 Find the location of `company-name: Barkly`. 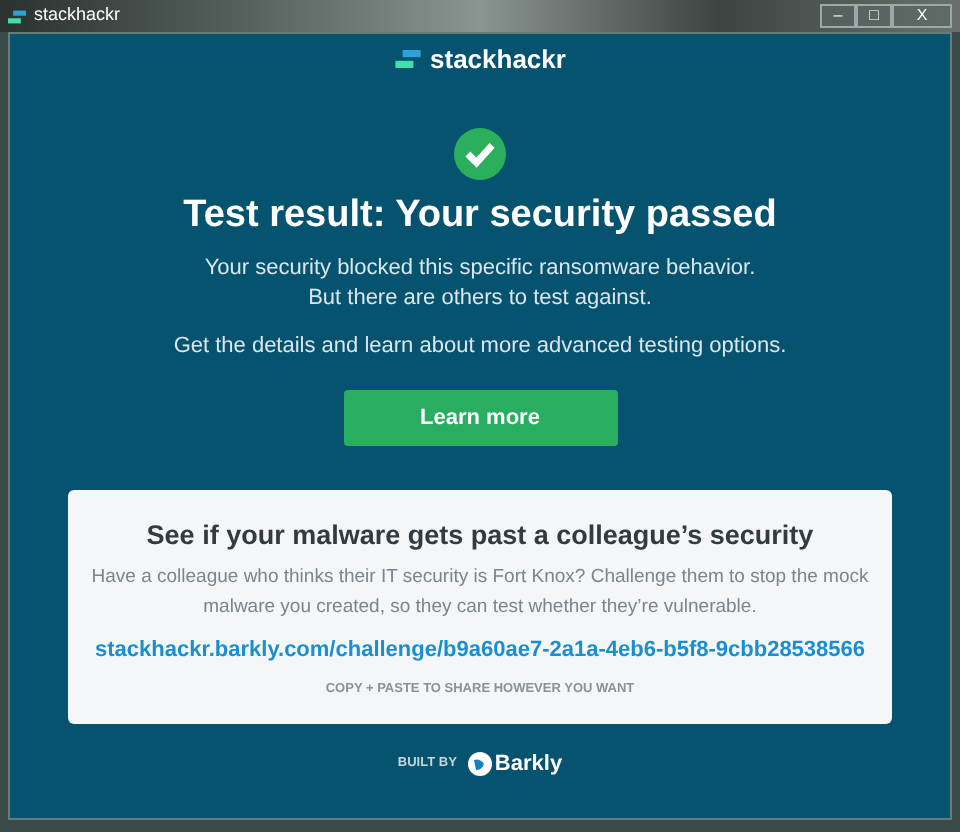

company-name: Barkly is located at coordinates (528, 764).